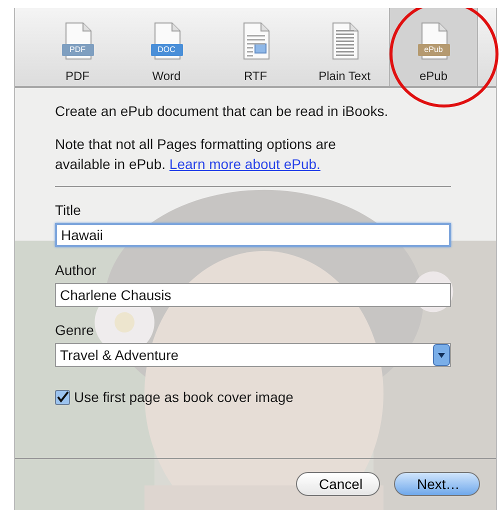  Describe the element at coordinates (255, 47) in the screenshot. I see `format-tab: RTF` at that location.